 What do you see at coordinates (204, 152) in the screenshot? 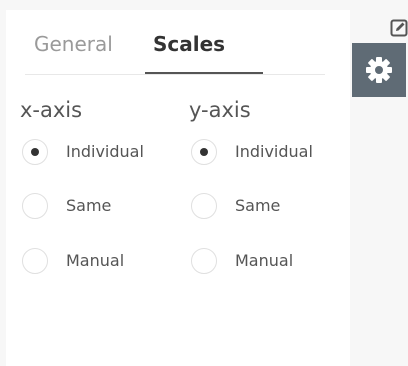
I see `y-axis-individual-radio` at bounding box center [204, 152].